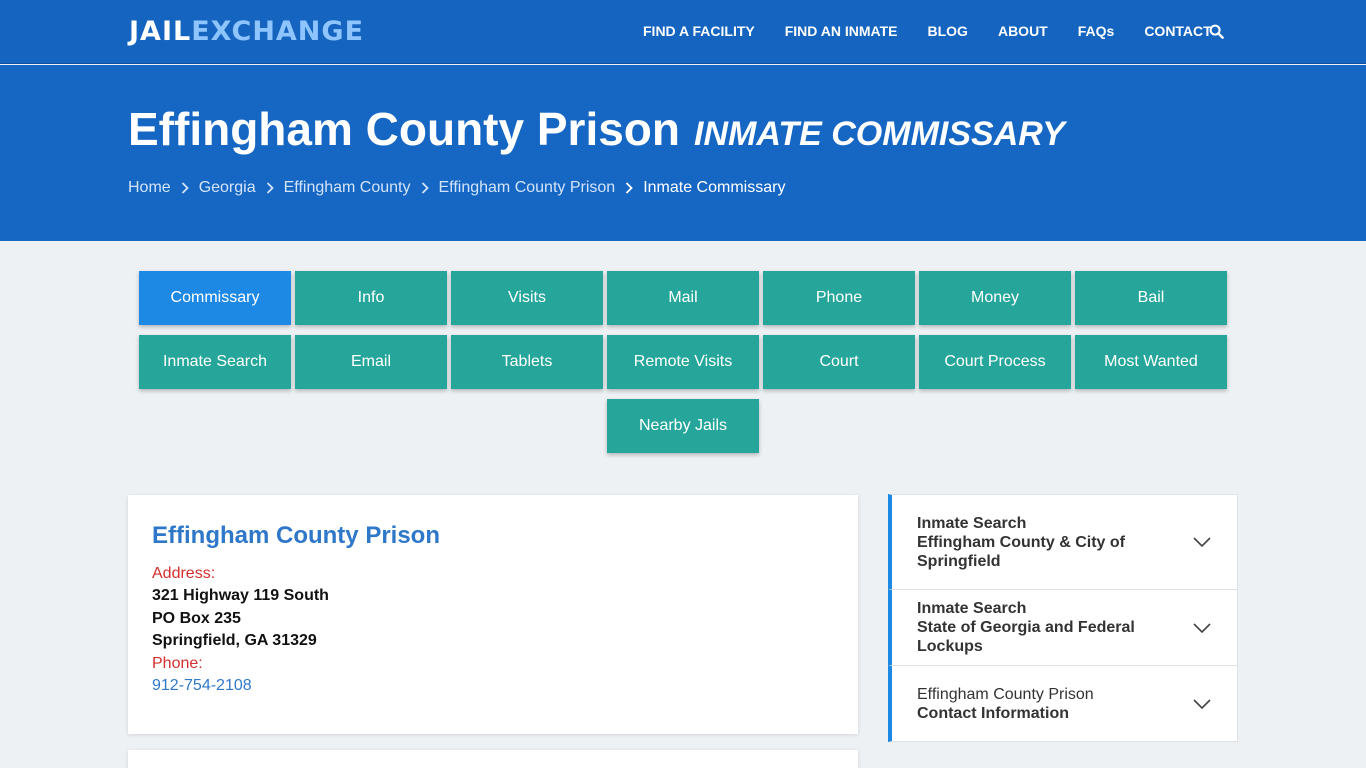  Describe the element at coordinates (184, 573) in the screenshot. I see `address-label: Address:` at that location.